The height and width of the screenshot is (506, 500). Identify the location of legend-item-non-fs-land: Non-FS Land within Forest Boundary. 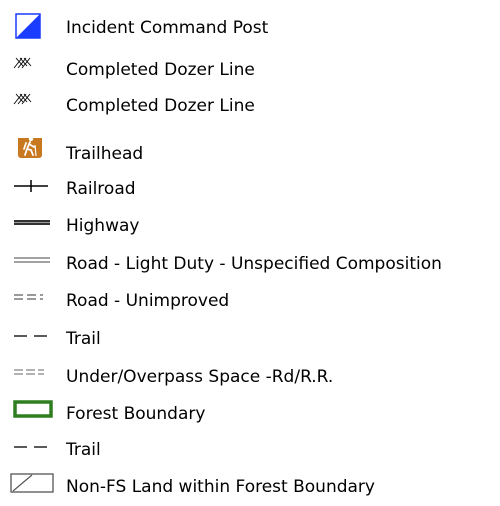
(250, 486).